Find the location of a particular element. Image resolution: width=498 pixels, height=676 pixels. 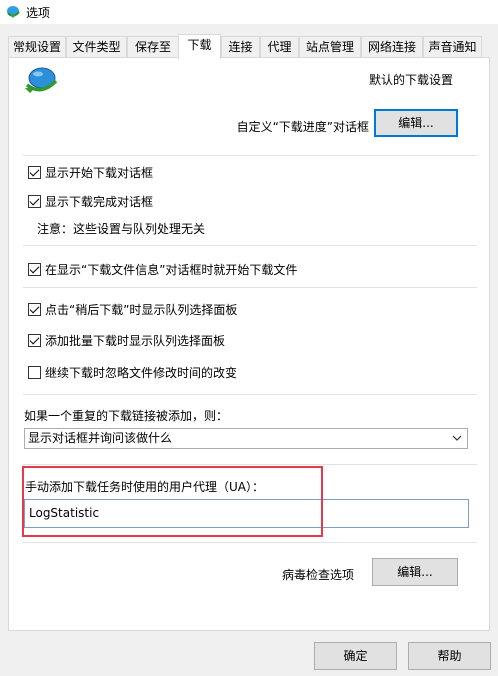

checkbox-show-complete-dialog: 显示下载完成对话框 is located at coordinates (90, 201).